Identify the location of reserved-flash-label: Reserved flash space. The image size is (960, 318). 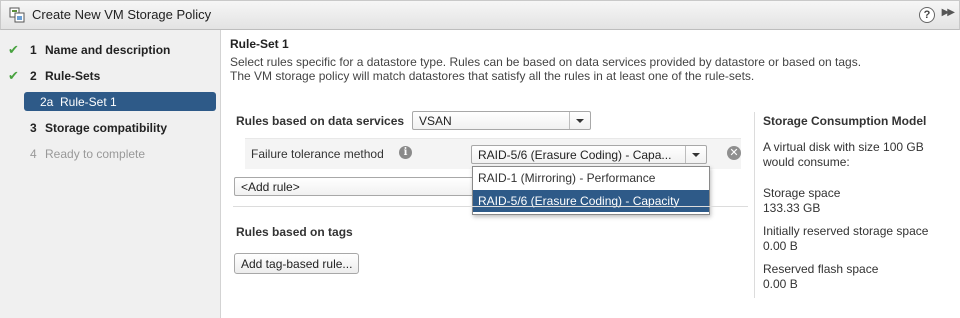
(821, 269).